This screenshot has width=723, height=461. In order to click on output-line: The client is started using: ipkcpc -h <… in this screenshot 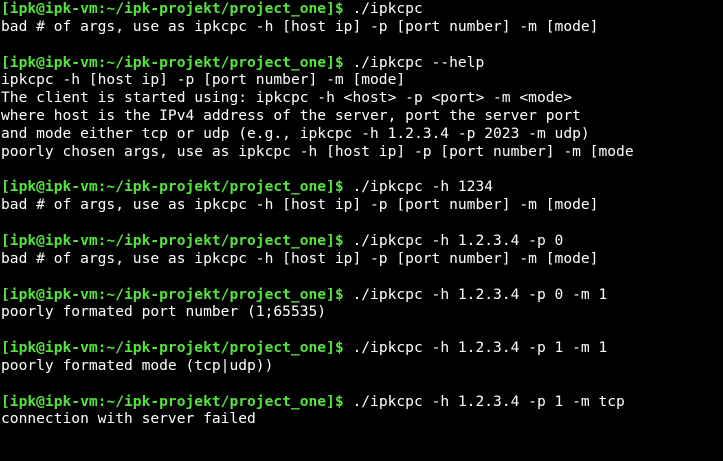, I will do `click(287, 98)`.